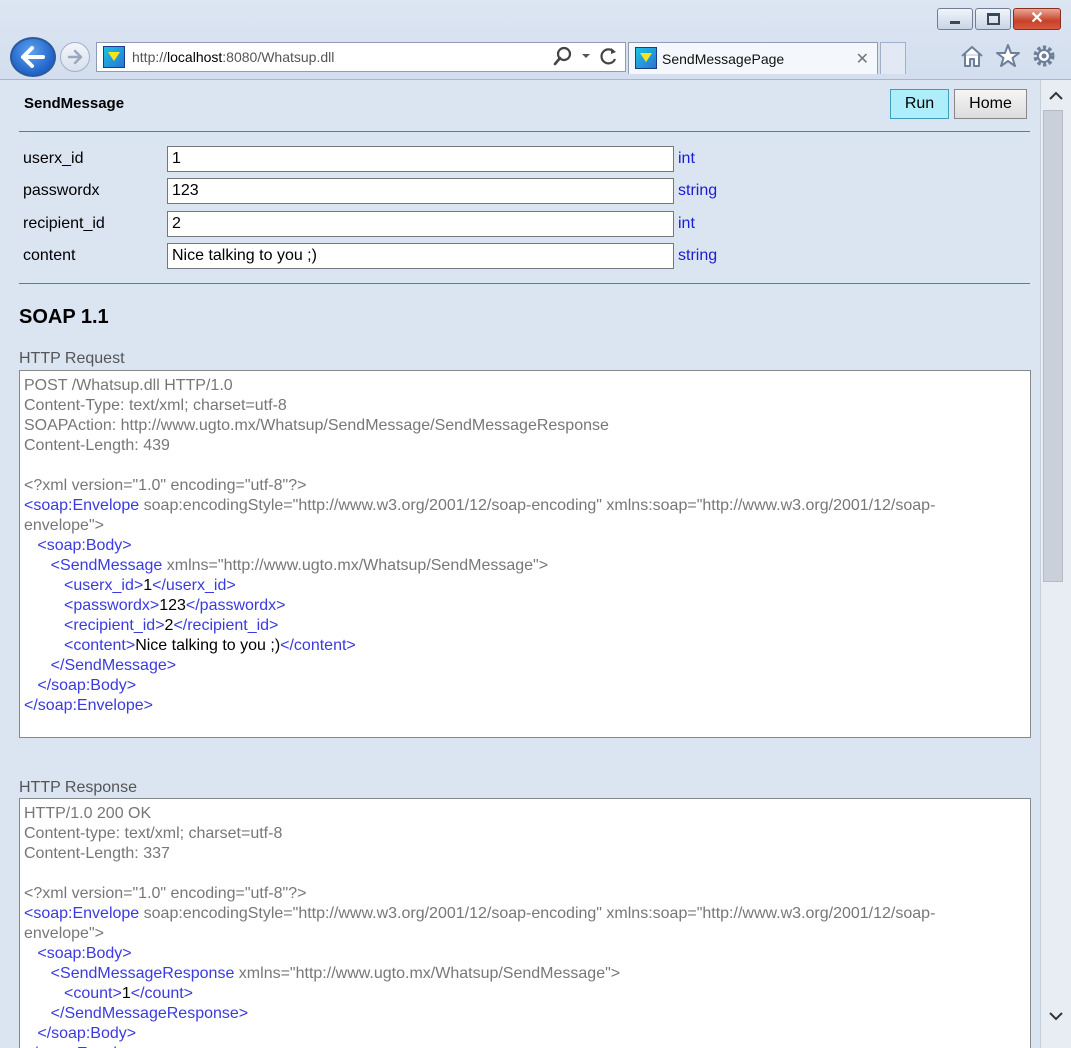 Image resolution: width=1071 pixels, height=1048 pixels. I want to click on back-arrow-icon, so click(33, 57).